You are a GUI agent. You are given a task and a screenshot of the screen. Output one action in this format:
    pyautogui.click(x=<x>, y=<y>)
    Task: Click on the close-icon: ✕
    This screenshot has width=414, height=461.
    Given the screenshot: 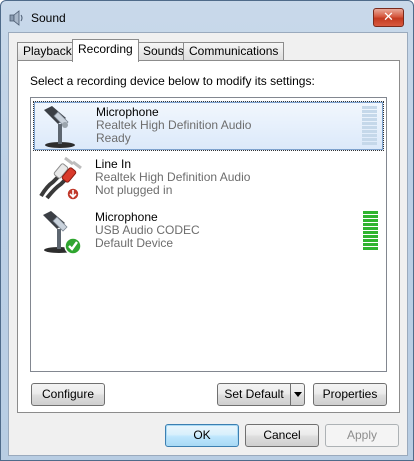 What is the action you would take?
    pyautogui.click(x=388, y=17)
    